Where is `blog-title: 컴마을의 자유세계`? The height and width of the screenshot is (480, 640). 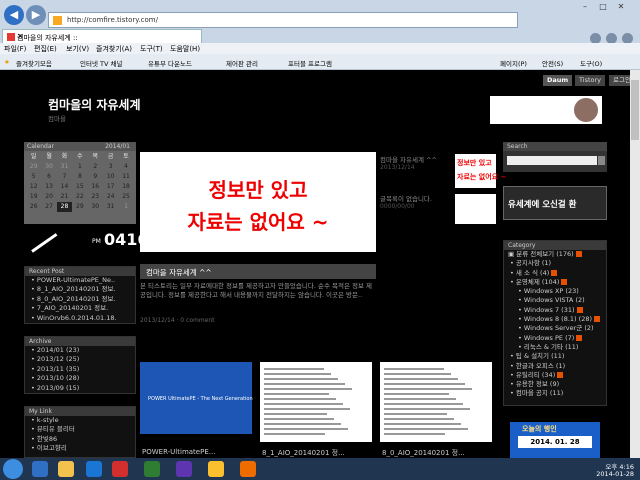 blog-title: 컴마을의 자유세계 is located at coordinates (94, 104).